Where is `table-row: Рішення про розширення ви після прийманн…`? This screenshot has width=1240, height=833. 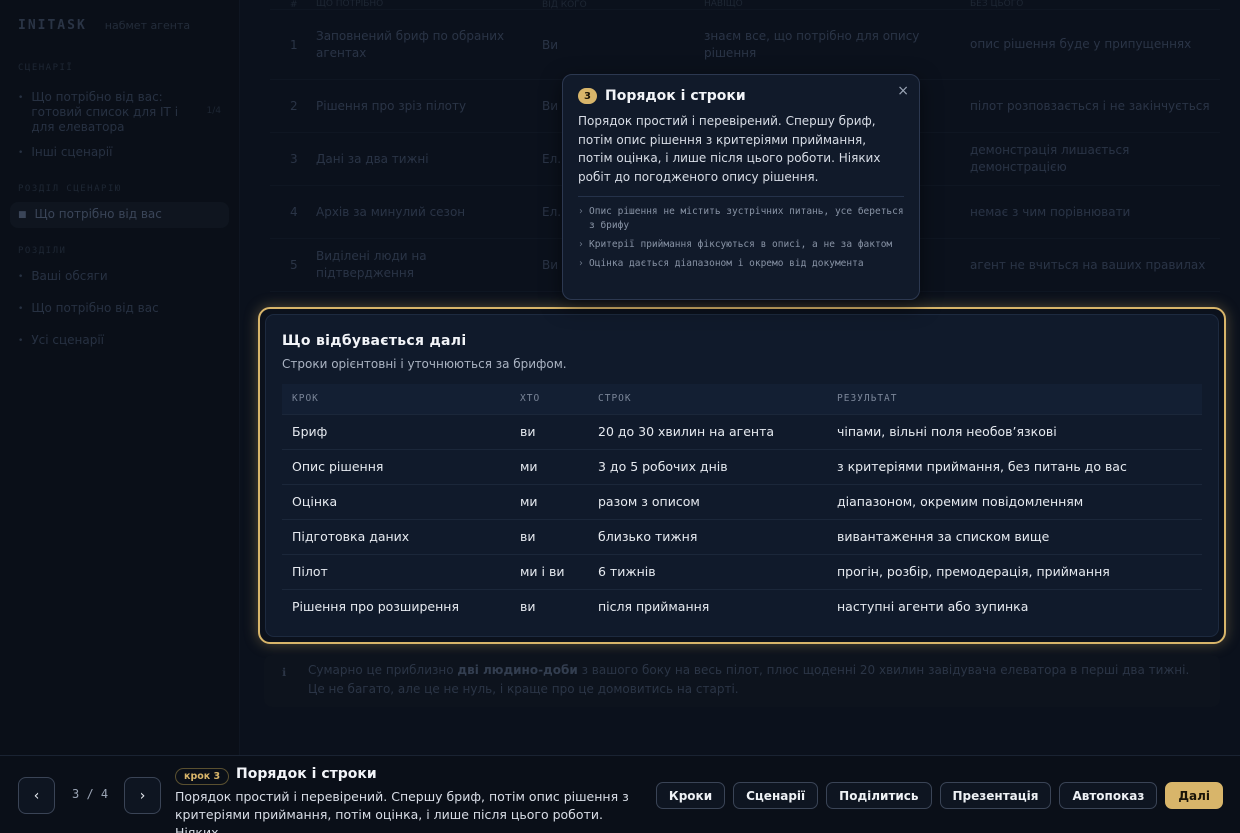
table-row: Рішення про розширення ви після прийманн… is located at coordinates (742, 606).